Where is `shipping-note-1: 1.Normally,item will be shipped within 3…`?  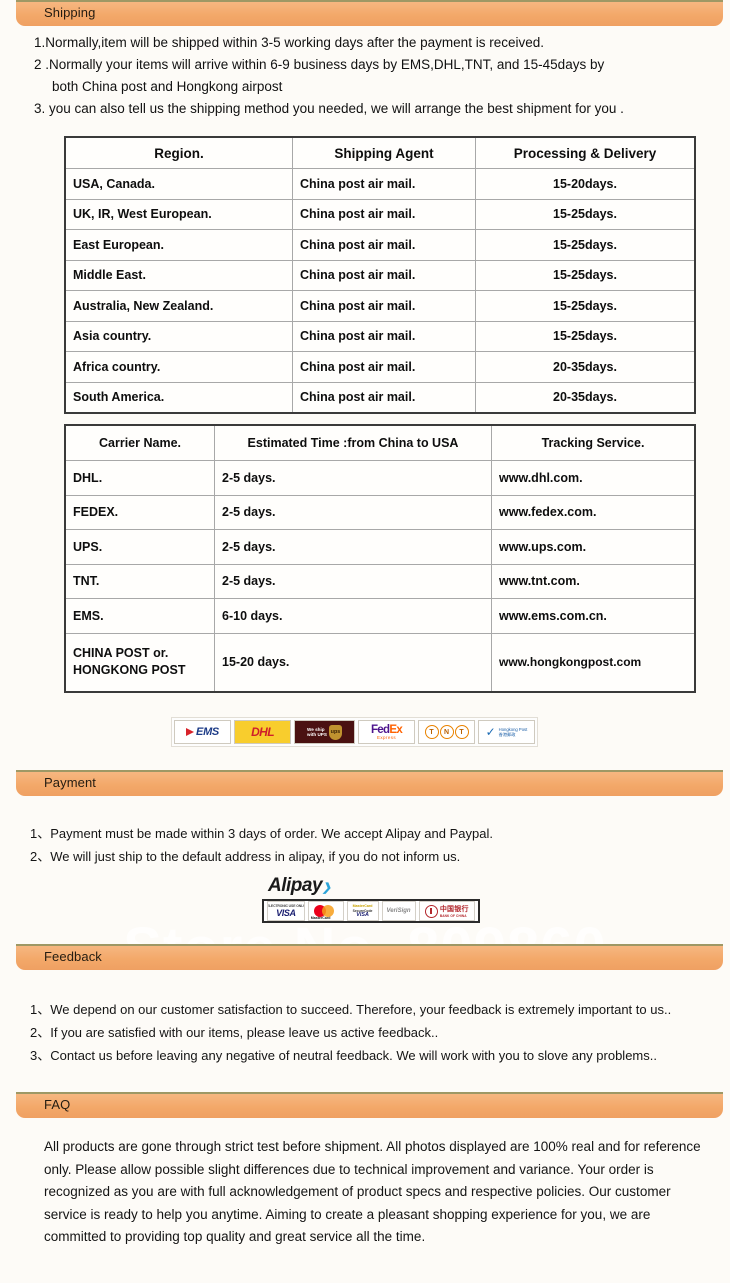
shipping-note-1: 1.Normally,item will be shipped within 3… is located at coordinates (289, 42).